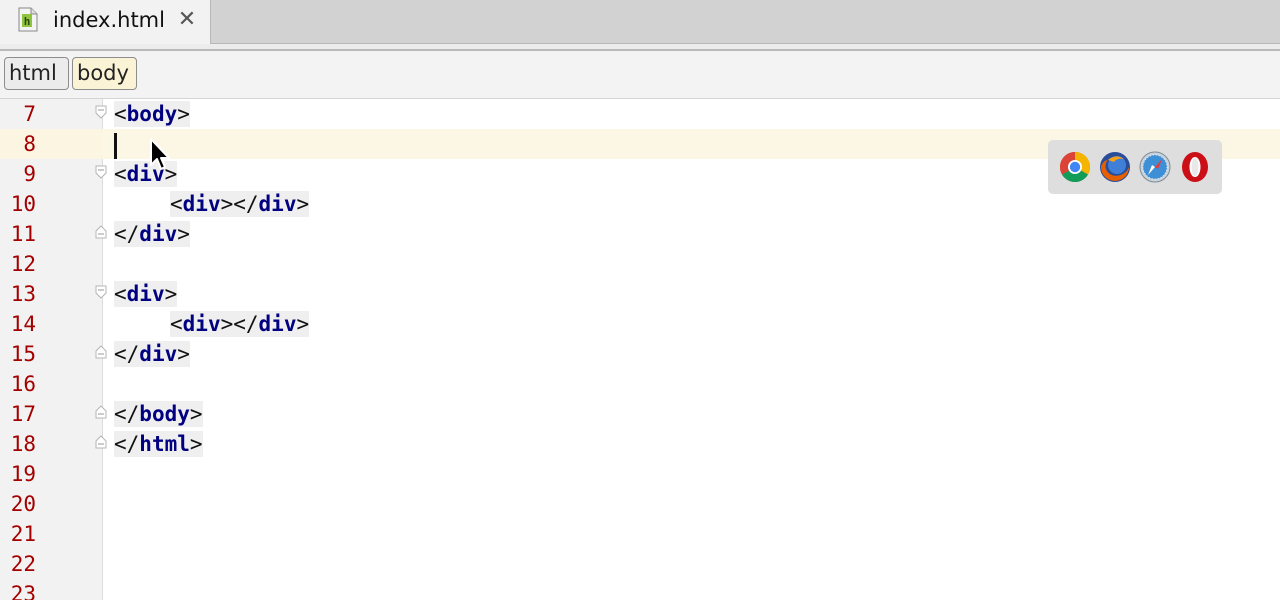 The height and width of the screenshot is (600, 1280). Describe the element at coordinates (23, 354) in the screenshot. I see `line-number: 15` at that location.